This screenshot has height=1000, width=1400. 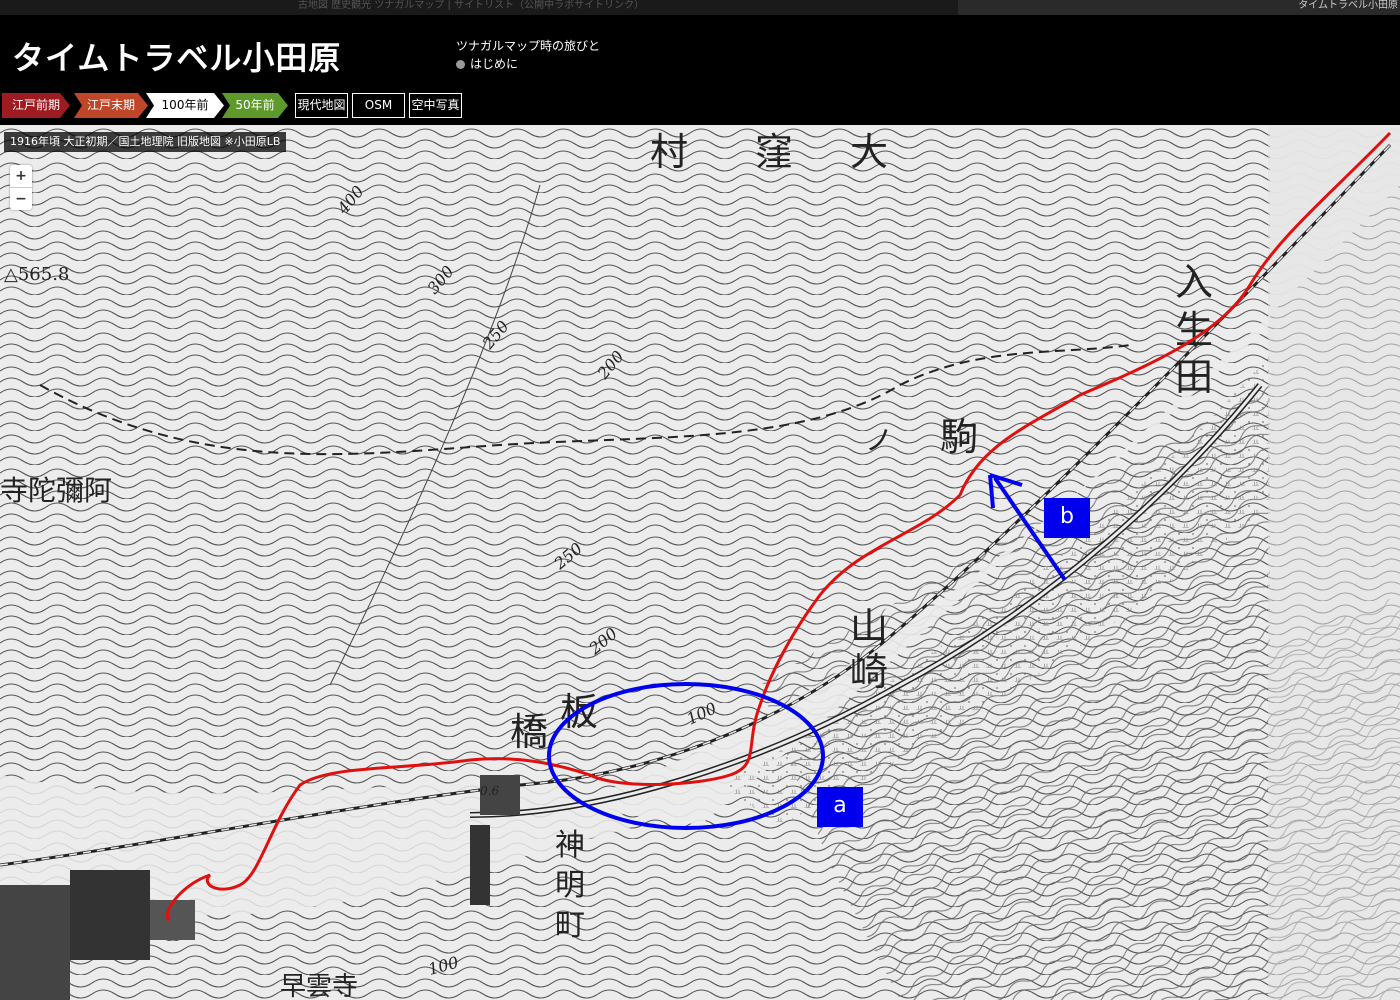 What do you see at coordinates (1194, 377) in the screenshot?
I see `svg-text: 田` at bounding box center [1194, 377].